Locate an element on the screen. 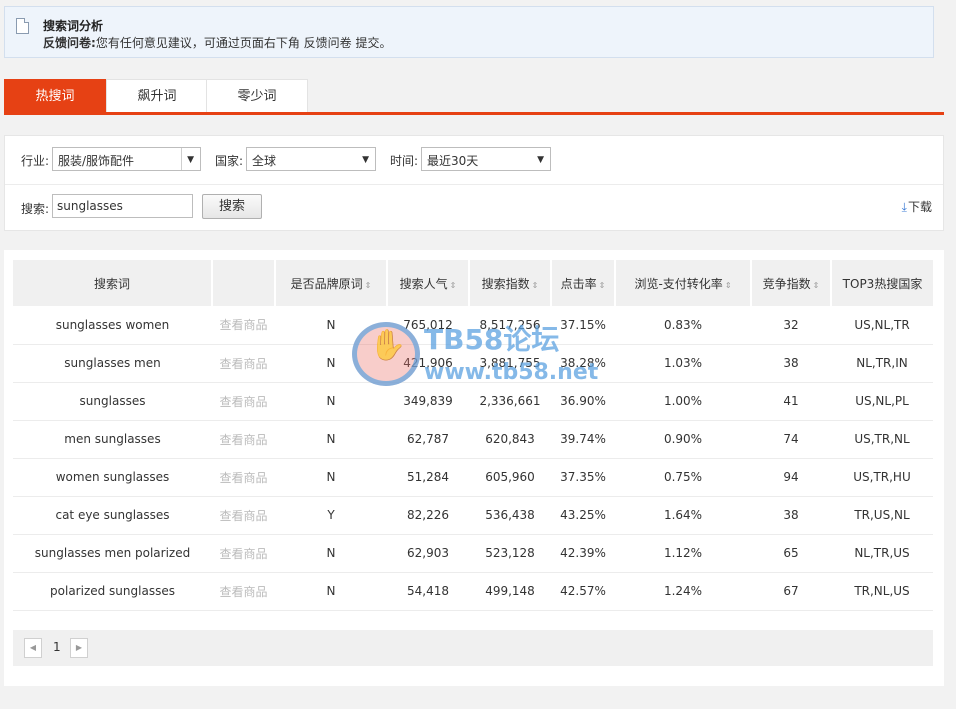 The width and height of the screenshot is (956, 709). cell-competition: 32 is located at coordinates (791, 325).